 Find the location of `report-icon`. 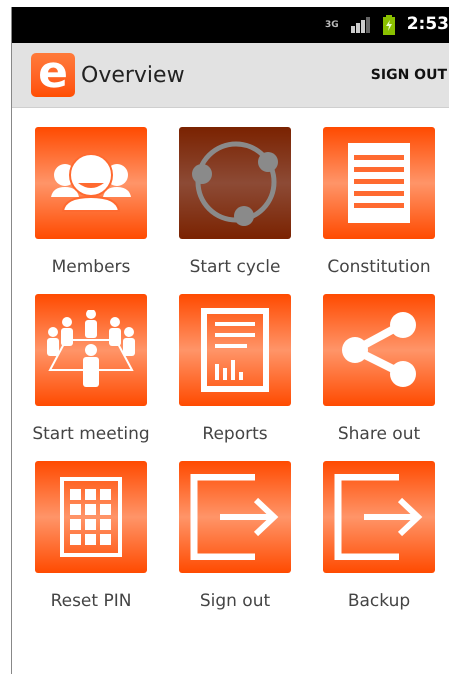

report-icon is located at coordinates (235, 350).